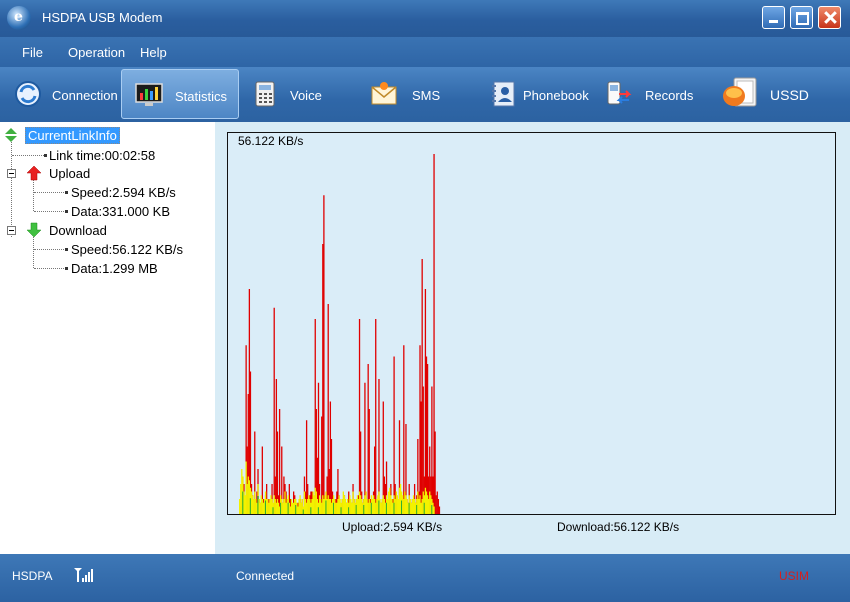 This screenshot has height=602, width=850. I want to click on menu-file: File, so click(32, 52).